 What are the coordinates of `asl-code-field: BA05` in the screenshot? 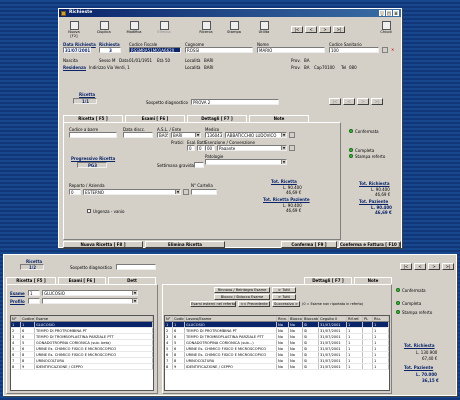 It's located at (163, 135).